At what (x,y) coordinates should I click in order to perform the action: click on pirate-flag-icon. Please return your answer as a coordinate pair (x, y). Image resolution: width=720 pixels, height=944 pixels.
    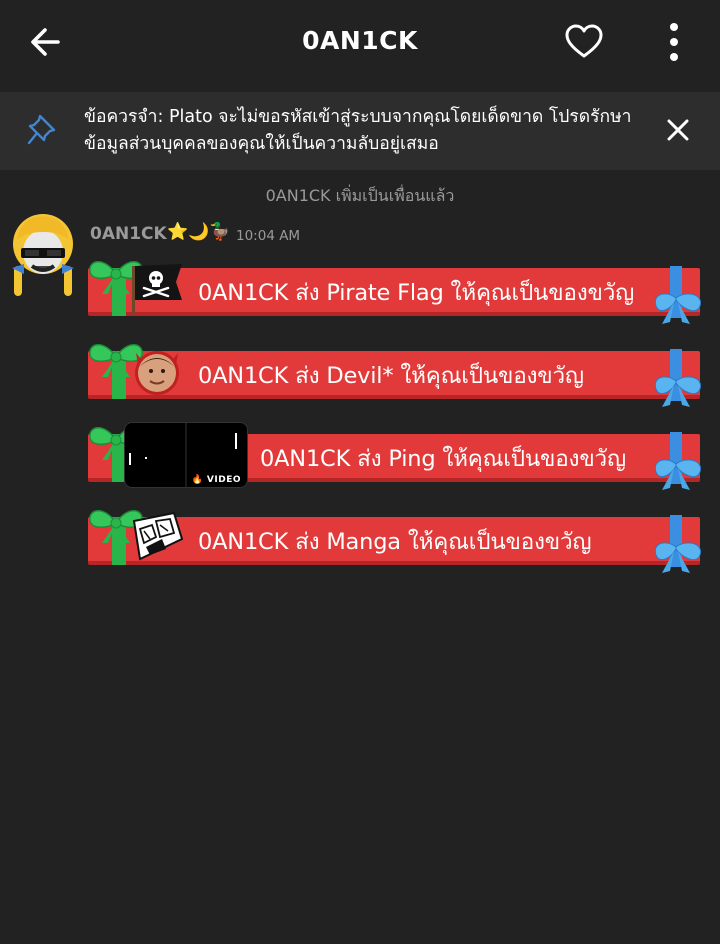
    Looking at the image, I should click on (157, 289).